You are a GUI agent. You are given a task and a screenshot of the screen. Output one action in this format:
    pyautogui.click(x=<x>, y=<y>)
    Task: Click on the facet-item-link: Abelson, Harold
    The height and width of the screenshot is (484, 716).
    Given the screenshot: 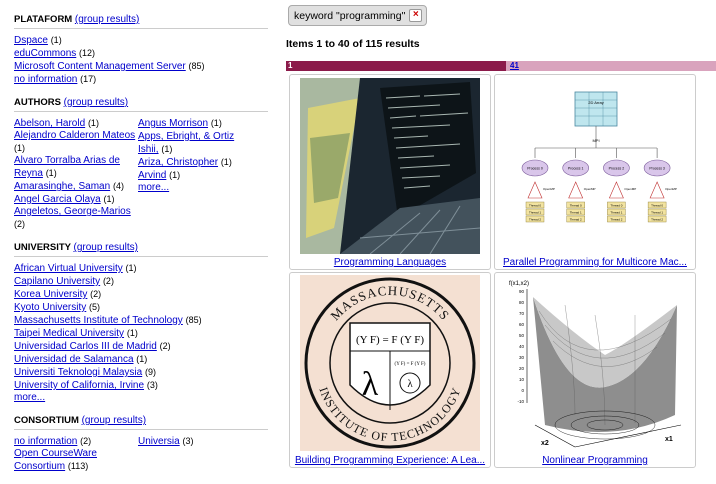 What is the action you would take?
    pyautogui.click(x=49, y=123)
    